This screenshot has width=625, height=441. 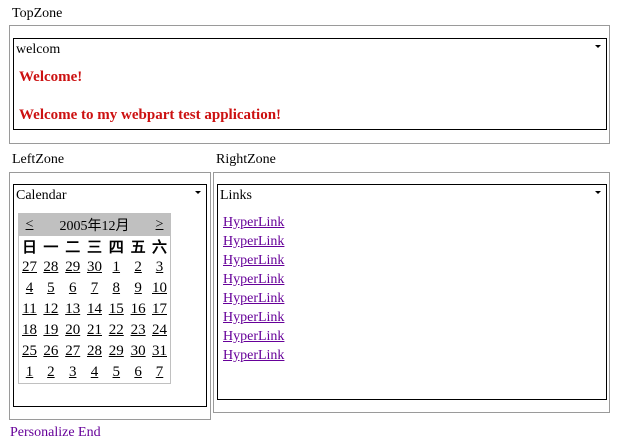 I want to click on calendar-day-cell: 12, so click(x=51, y=309).